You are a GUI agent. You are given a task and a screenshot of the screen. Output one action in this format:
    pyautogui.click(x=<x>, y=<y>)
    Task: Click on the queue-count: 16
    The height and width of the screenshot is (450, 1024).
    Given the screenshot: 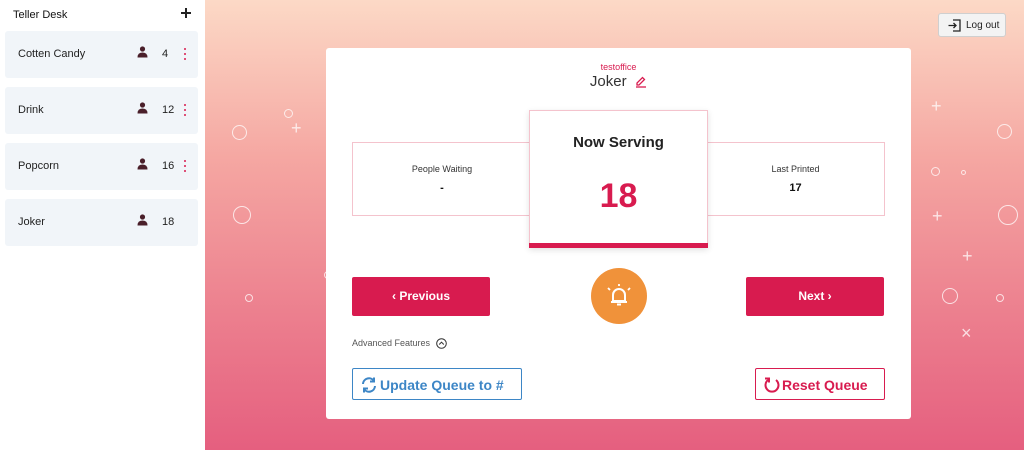 What is the action you would take?
    pyautogui.click(x=168, y=166)
    